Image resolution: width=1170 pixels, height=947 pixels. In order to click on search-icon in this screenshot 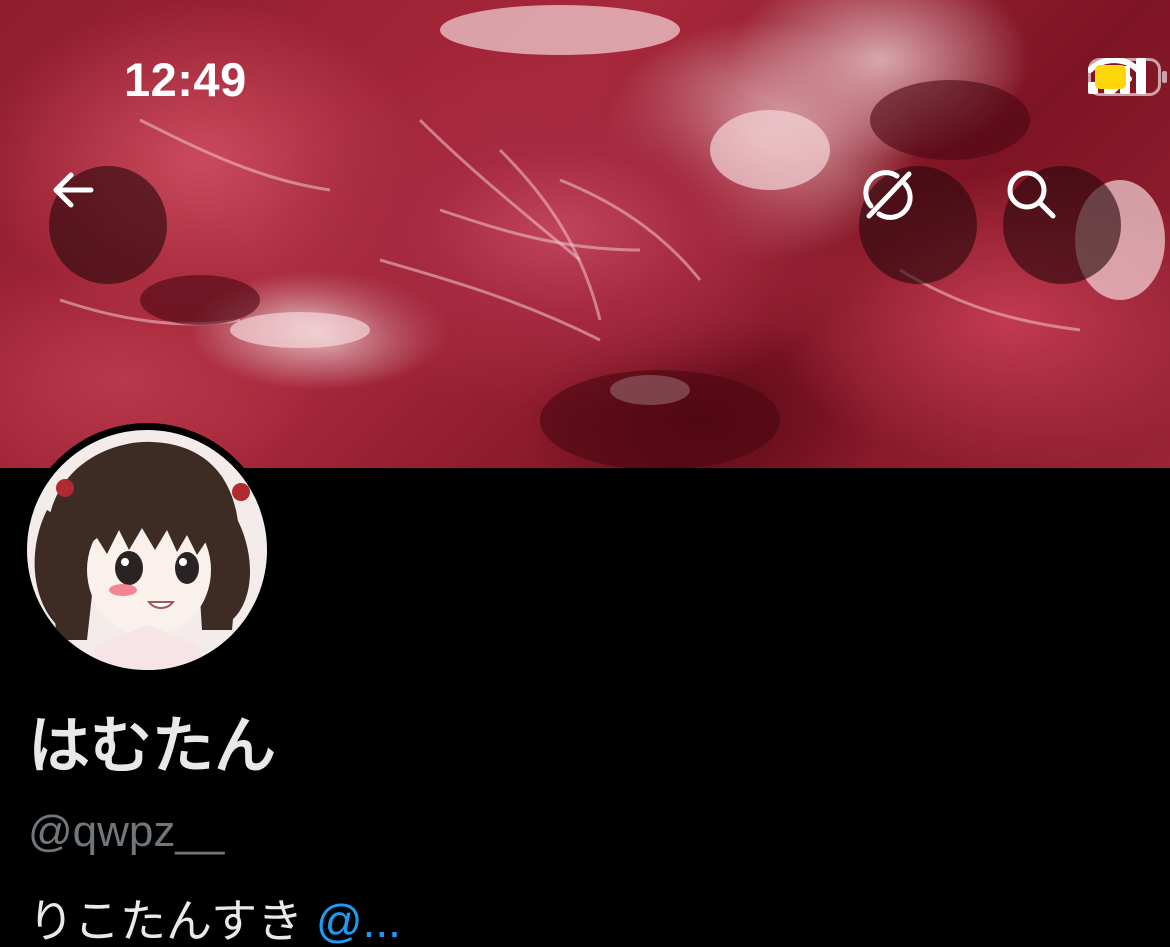, I will do `click(1031, 194)`.